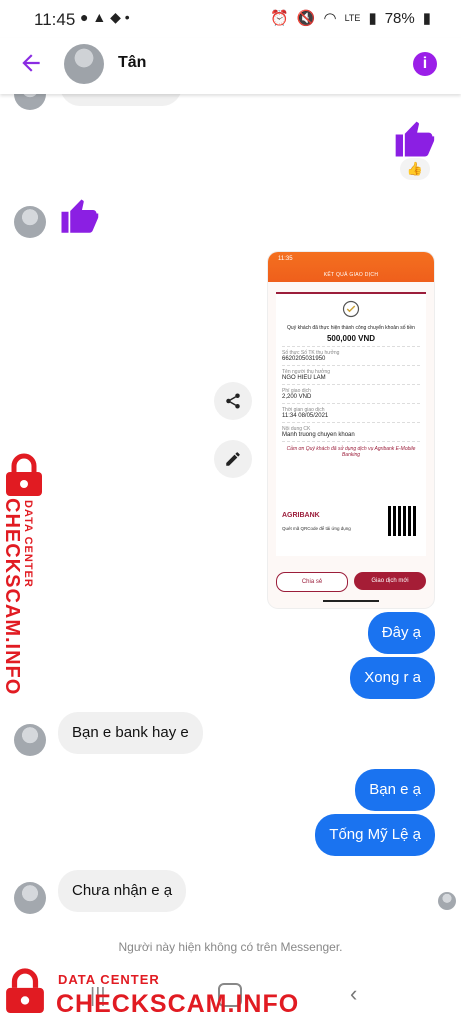  I want to click on status-bar: 11:45 ● ▲ ◆ • ⏰ 🔇 ◠ LTE ▮ 78% ▮, so click(230, 19).